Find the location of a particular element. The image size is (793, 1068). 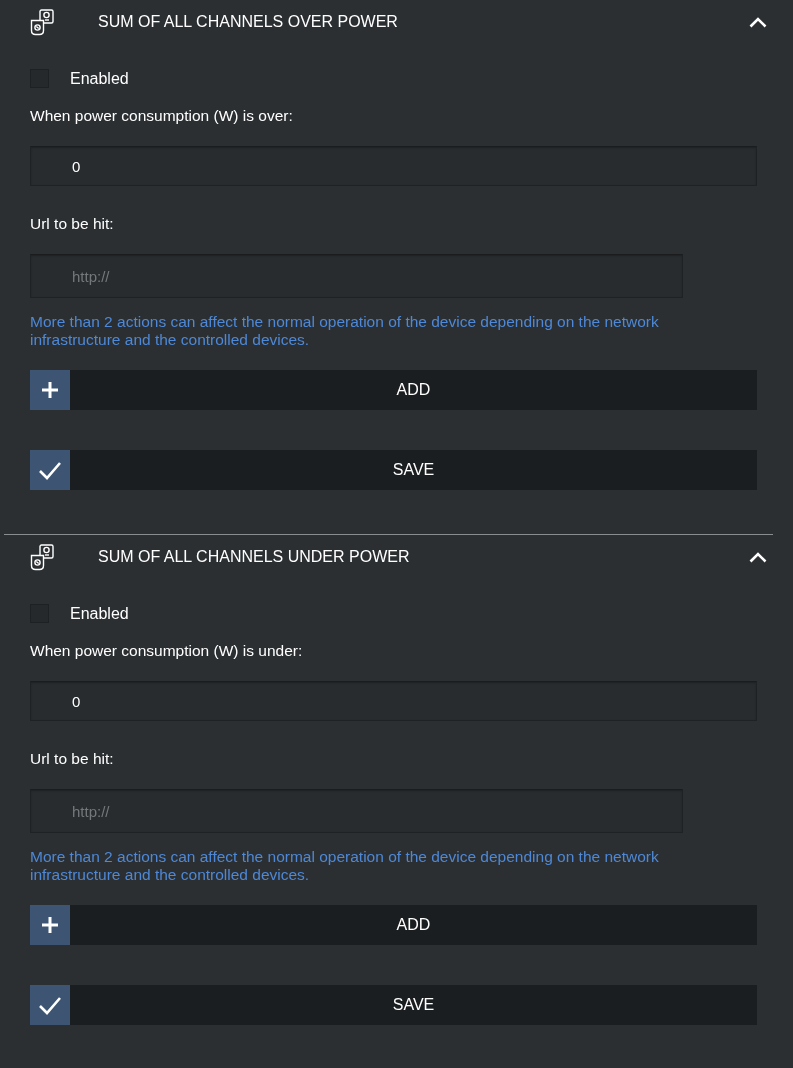

field-label: When power consumption (W) is under: is located at coordinates (166, 651).